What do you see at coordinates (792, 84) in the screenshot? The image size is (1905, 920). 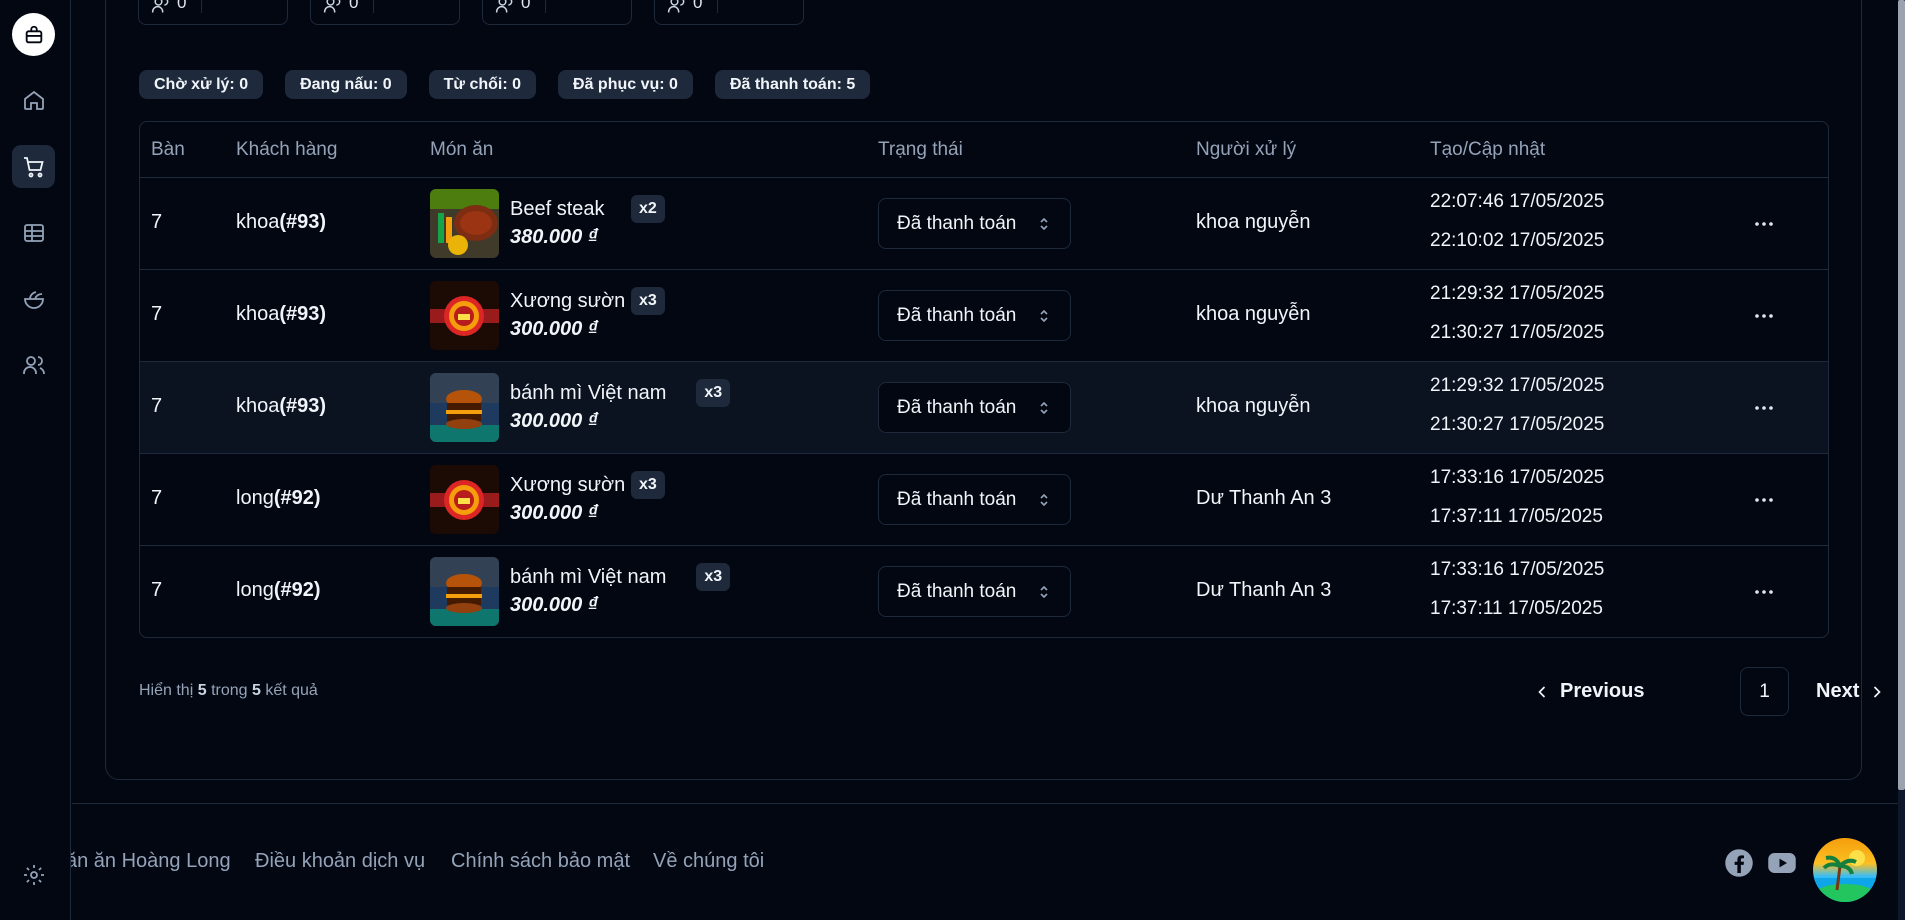 I see `badge-paid: Đã thanh toán: 5` at bounding box center [792, 84].